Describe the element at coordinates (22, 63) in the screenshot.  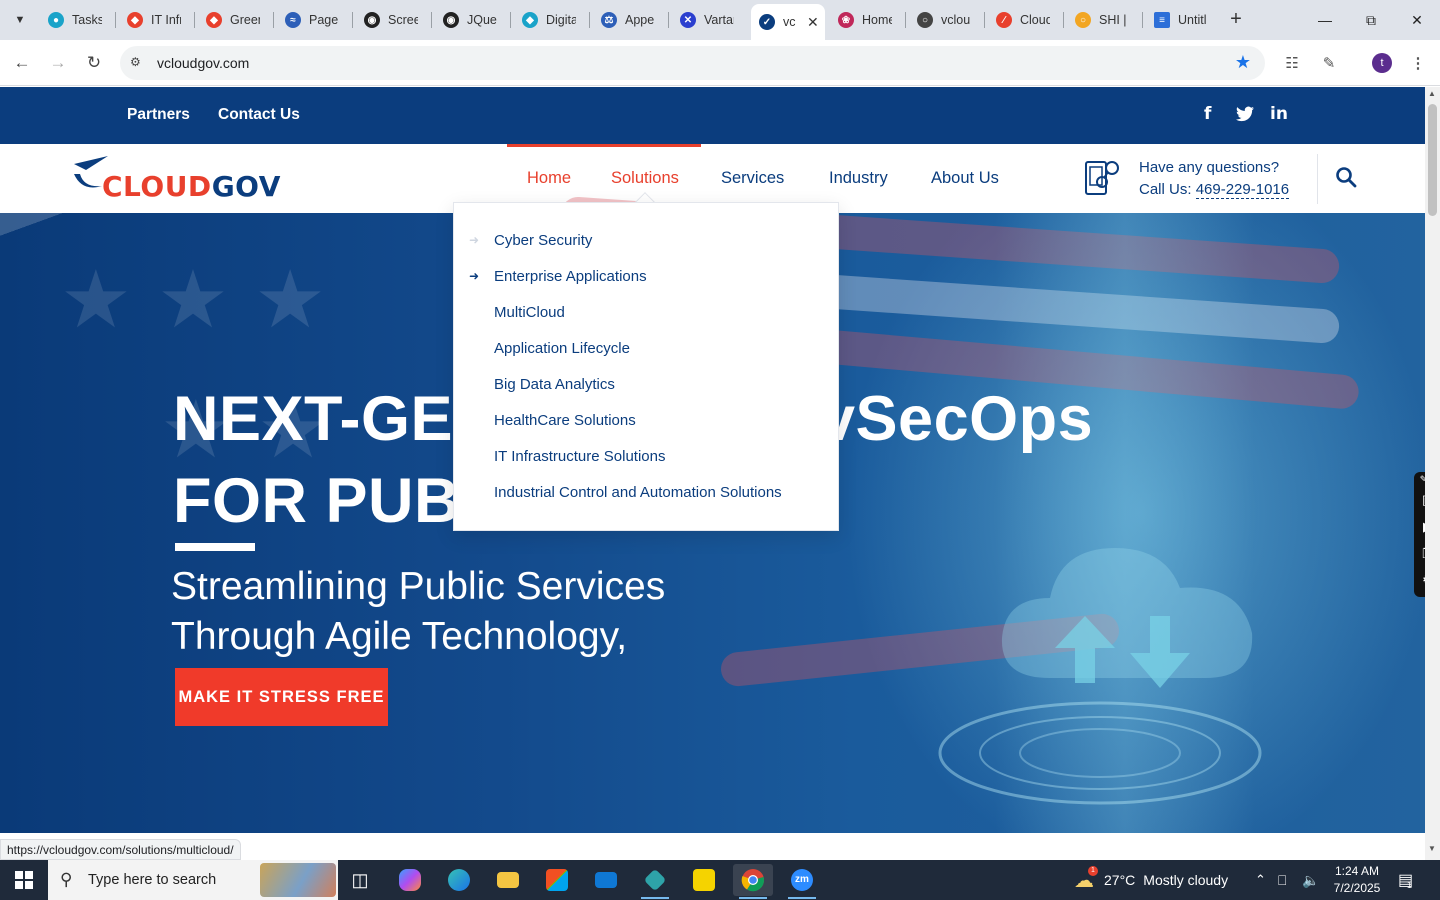
I see `back-button: ←` at that location.